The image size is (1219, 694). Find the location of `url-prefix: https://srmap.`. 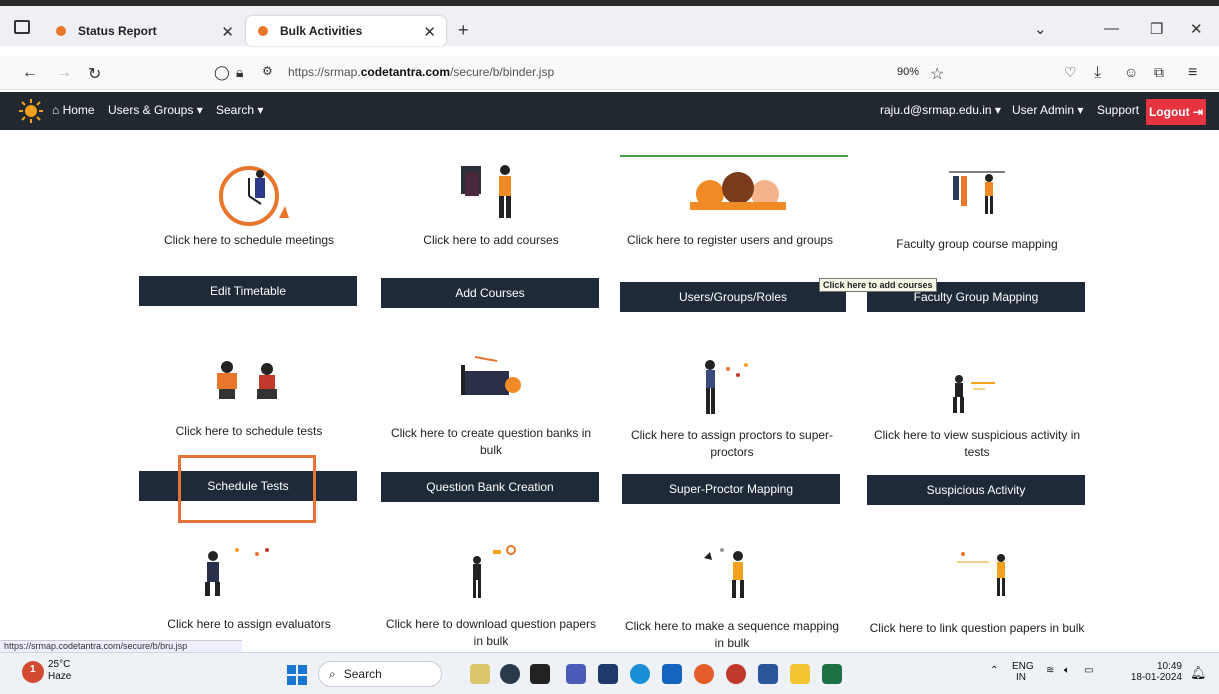

url-prefix: https://srmap. is located at coordinates (324, 72).